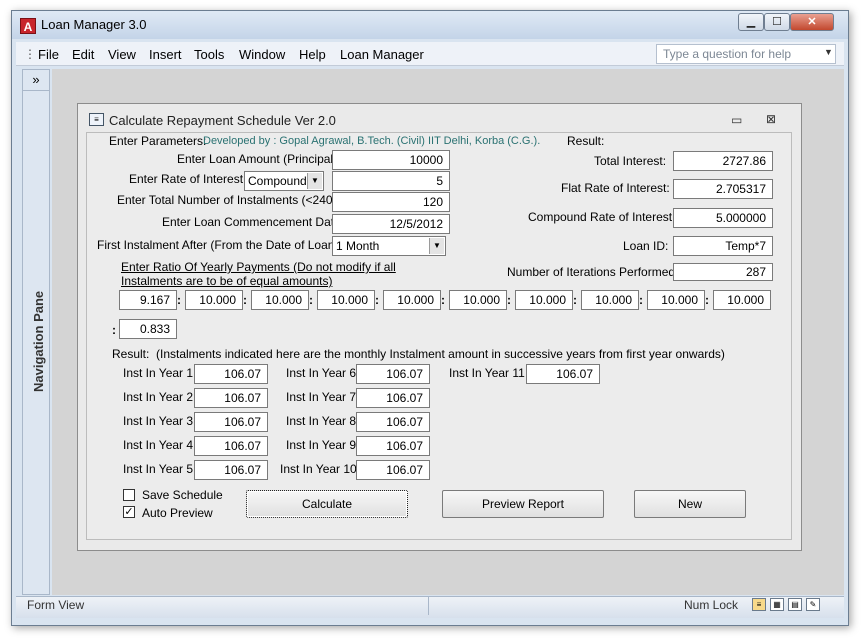 The height and width of the screenshot is (644, 868). Describe the element at coordinates (771, 119) in the screenshot. I see `form-close-icon: ⊠` at that location.